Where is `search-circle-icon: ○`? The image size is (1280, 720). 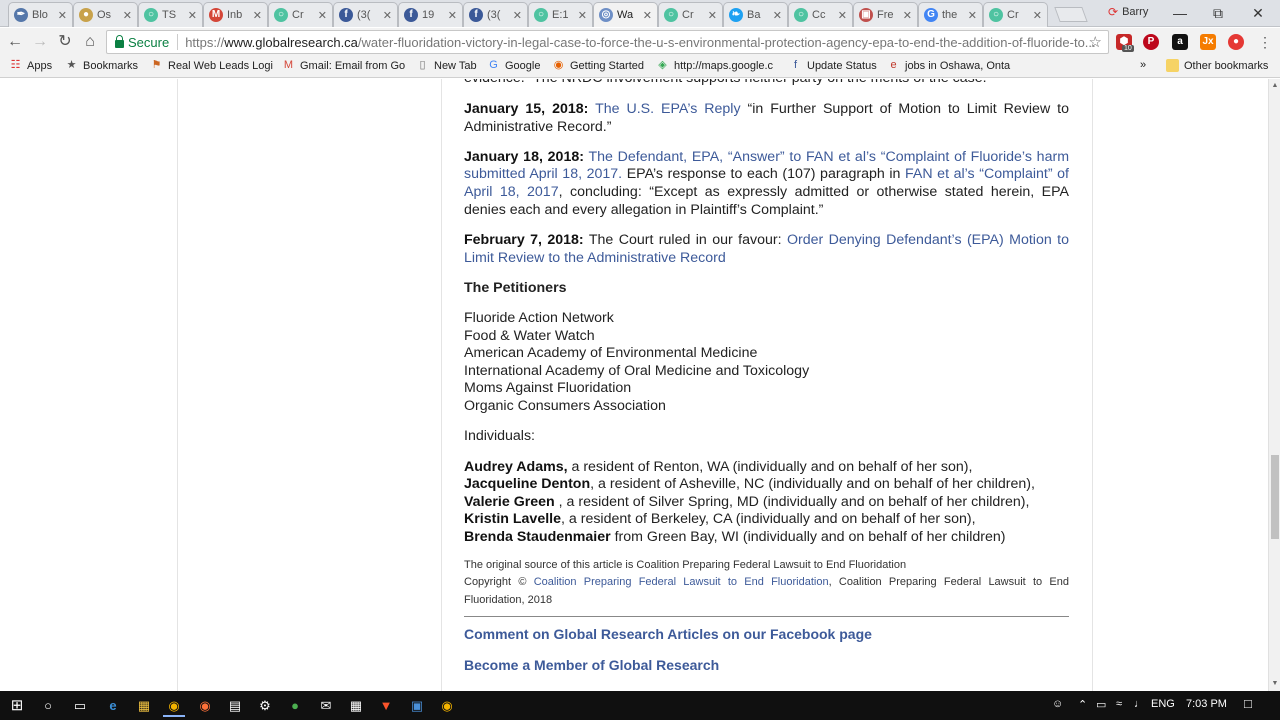
search-circle-icon: ○ is located at coordinates (48, 706).